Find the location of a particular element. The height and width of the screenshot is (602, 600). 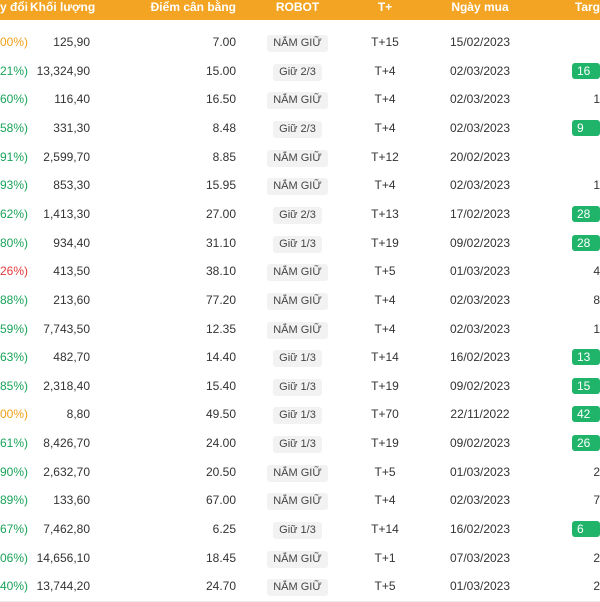

table-row: 00%) 8,80 49.50 Giữ 1/3 T+70 22/11/2022 42 is located at coordinates (300, 415).